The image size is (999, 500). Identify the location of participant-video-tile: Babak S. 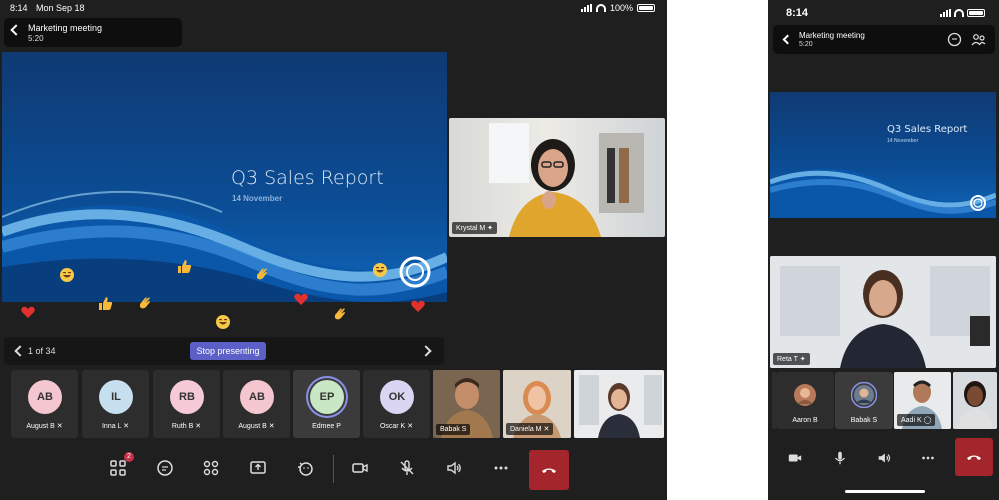
(466, 404).